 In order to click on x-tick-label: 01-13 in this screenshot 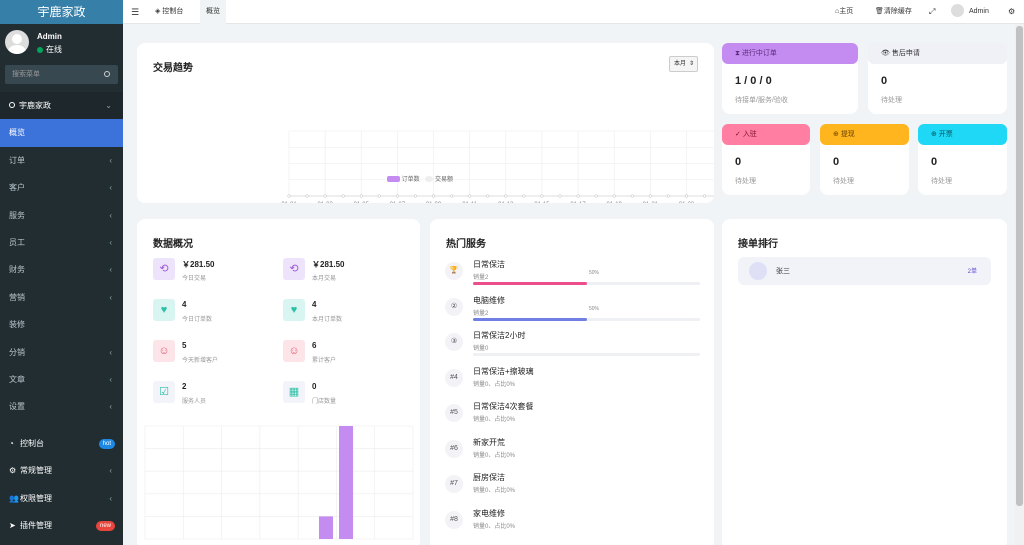, I will do `click(506, 202)`.